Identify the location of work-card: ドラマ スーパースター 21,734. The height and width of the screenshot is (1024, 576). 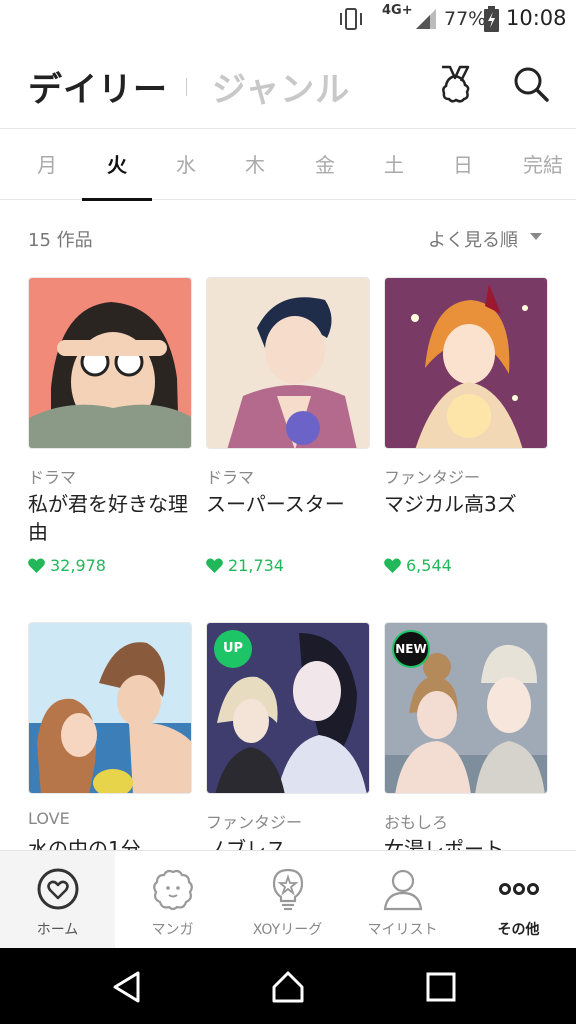
(288, 426).